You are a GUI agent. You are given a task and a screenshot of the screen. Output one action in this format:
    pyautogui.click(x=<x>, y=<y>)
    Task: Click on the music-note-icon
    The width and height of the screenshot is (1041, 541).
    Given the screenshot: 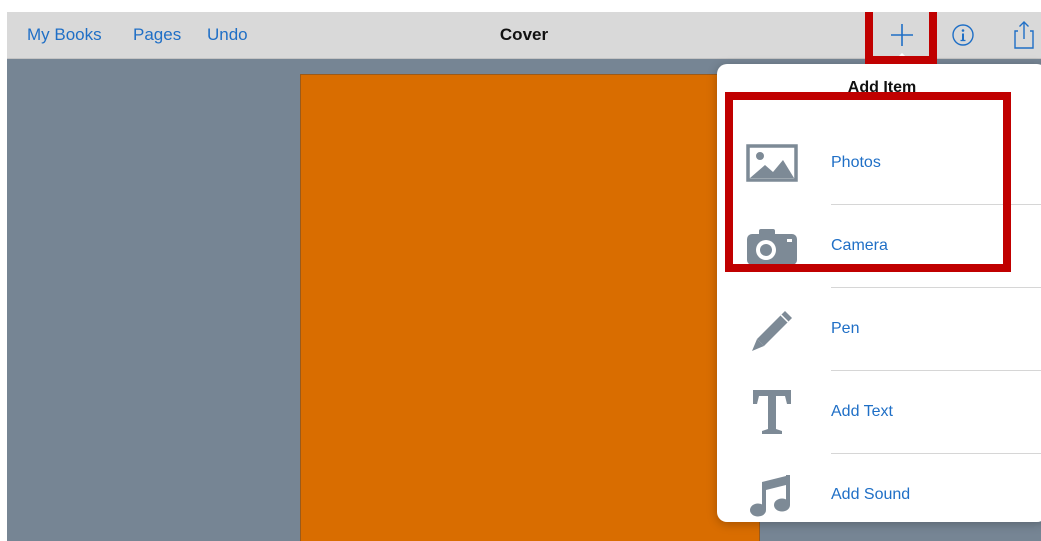 What is the action you would take?
    pyautogui.click(x=772, y=495)
    